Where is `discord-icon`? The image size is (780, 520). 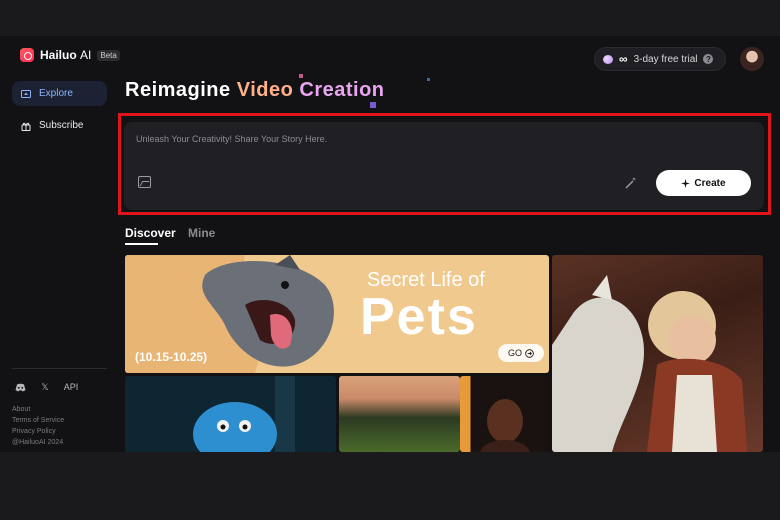 discord-icon is located at coordinates (20, 387).